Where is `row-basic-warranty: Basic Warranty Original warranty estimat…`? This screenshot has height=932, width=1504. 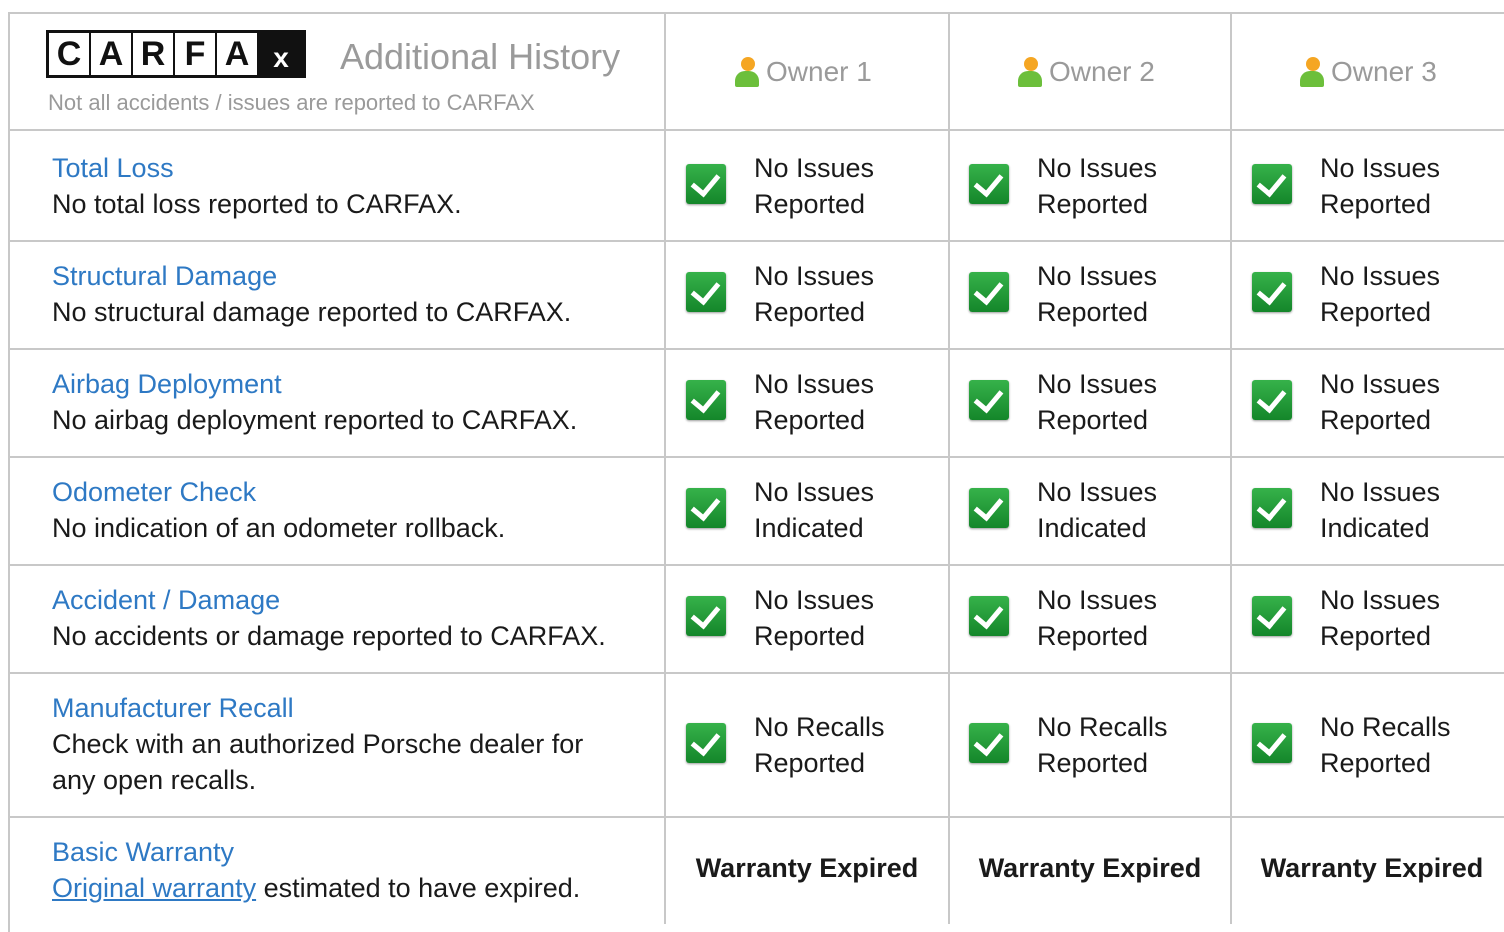
row-basic-warranty: Basic Warranty Original warranty estimat… is located at coordinates (357, 870).